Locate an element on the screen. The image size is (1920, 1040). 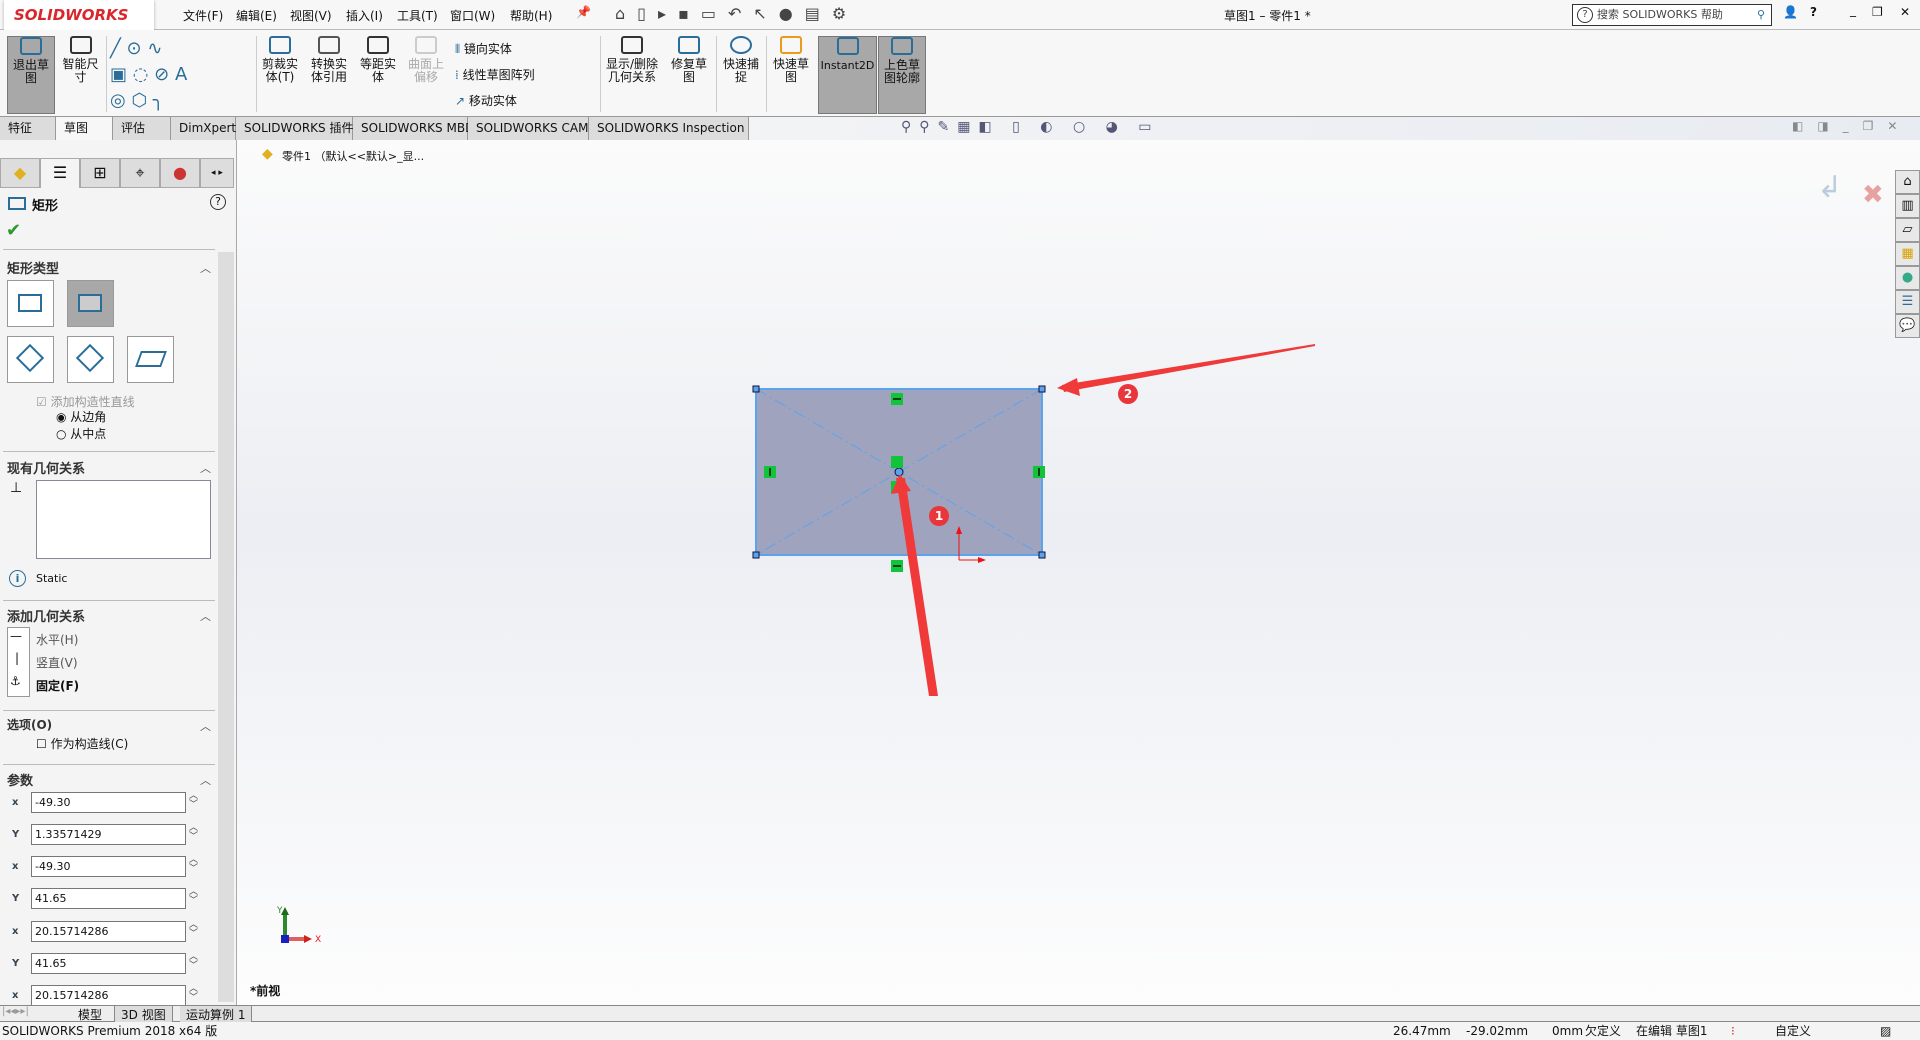
shaded-sketch-contours-button: 上色草图轮廓 is located at coordinates (902, 75).